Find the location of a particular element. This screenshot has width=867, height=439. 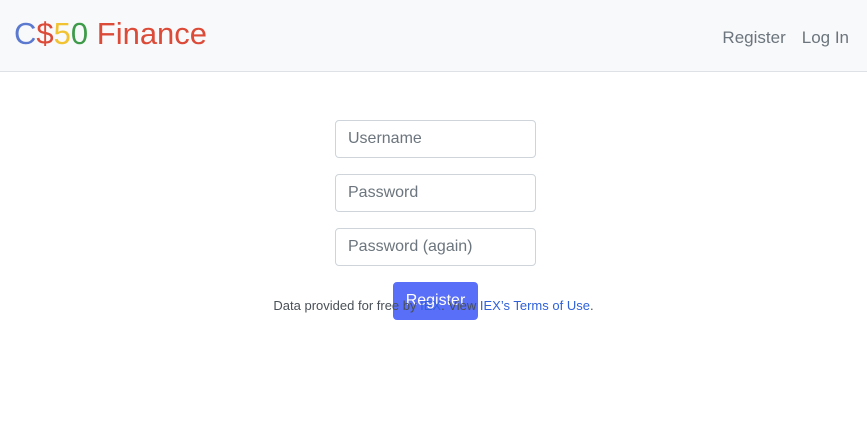

password-confirmation-input is located at coordinates (435, 247).